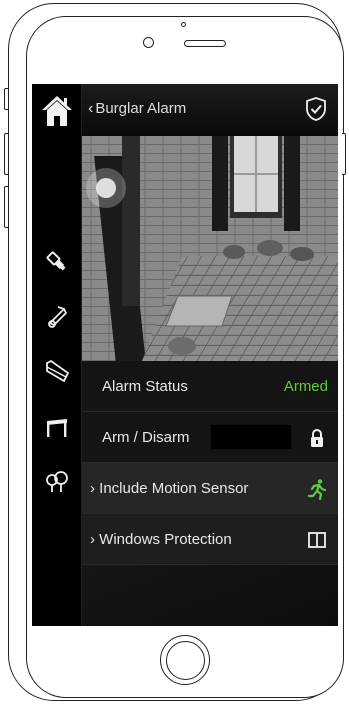 The width and height of the screenshot is (349, 705). I want to click on alarm-status-row: Alarm Status Armed, so click(210, 386).